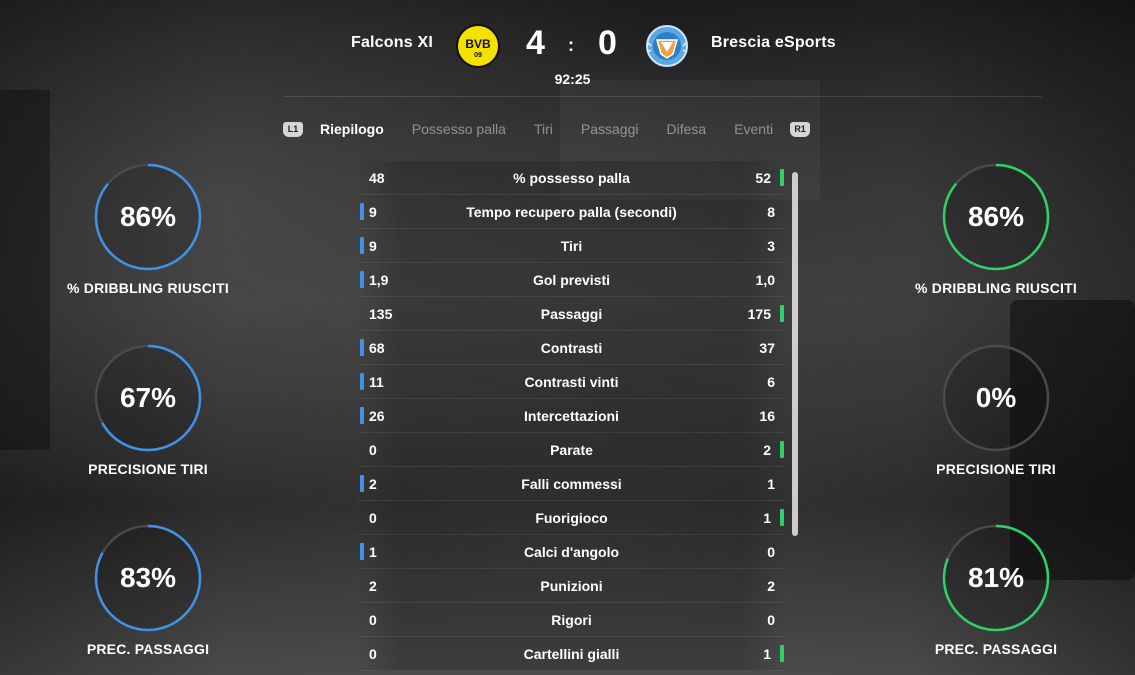 This screenshot has height=675, width=1135. I want to click on away-ring-shots: 0% PRECISIONE TIRI, so click(996, 410).